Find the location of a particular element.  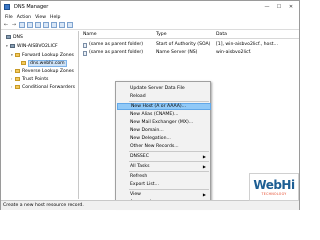

maximize-button: ☐ is located at coordinates (279, 6).